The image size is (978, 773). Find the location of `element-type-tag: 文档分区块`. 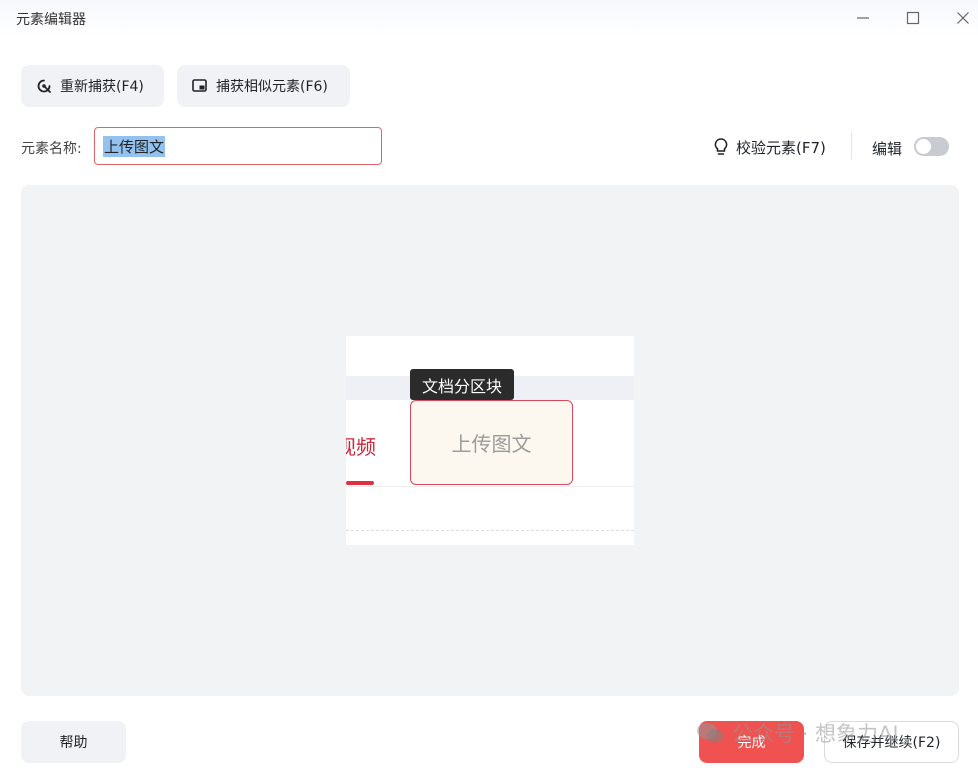

element-type-tag: 文档分区块 is located at coordinates (462, 384).